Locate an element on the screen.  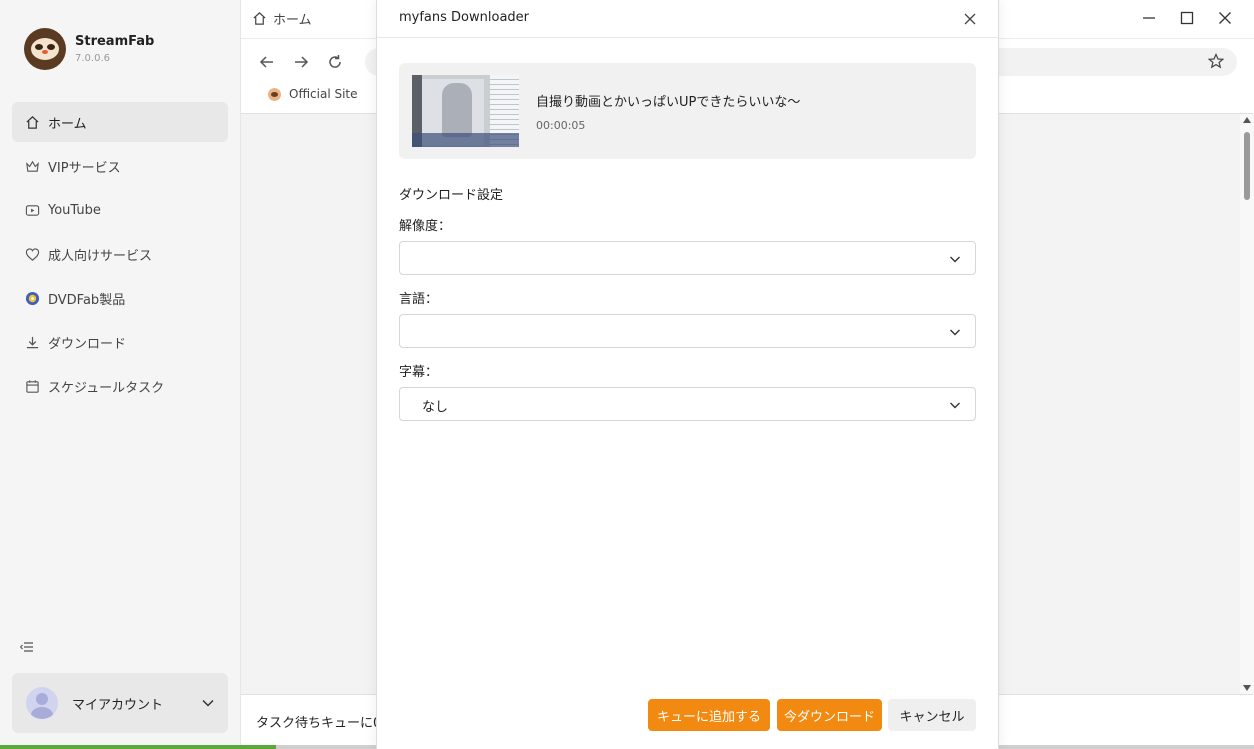
browser-nav-buttons is located at coordinates (309, 62).